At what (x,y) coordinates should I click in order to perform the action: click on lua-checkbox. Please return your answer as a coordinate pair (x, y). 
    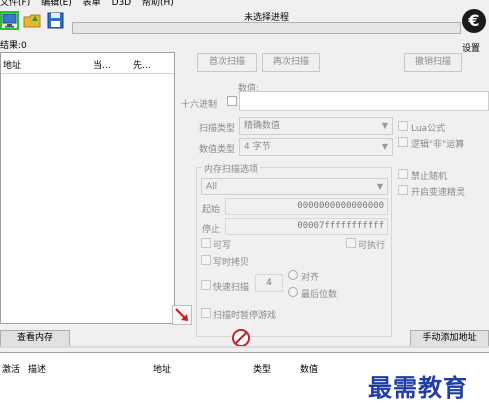
    Looking at the image, I should click on (403, 126).